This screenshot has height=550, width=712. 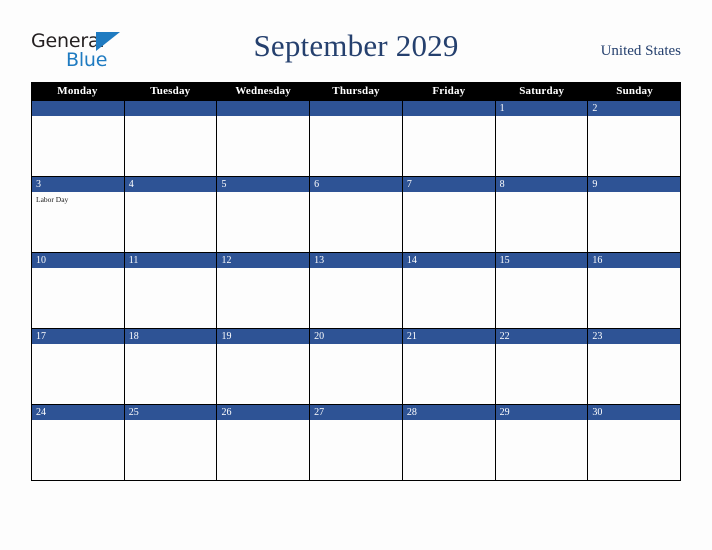 I want to click on calendar-day-cell-13: 13, so click(x=356, y=291).